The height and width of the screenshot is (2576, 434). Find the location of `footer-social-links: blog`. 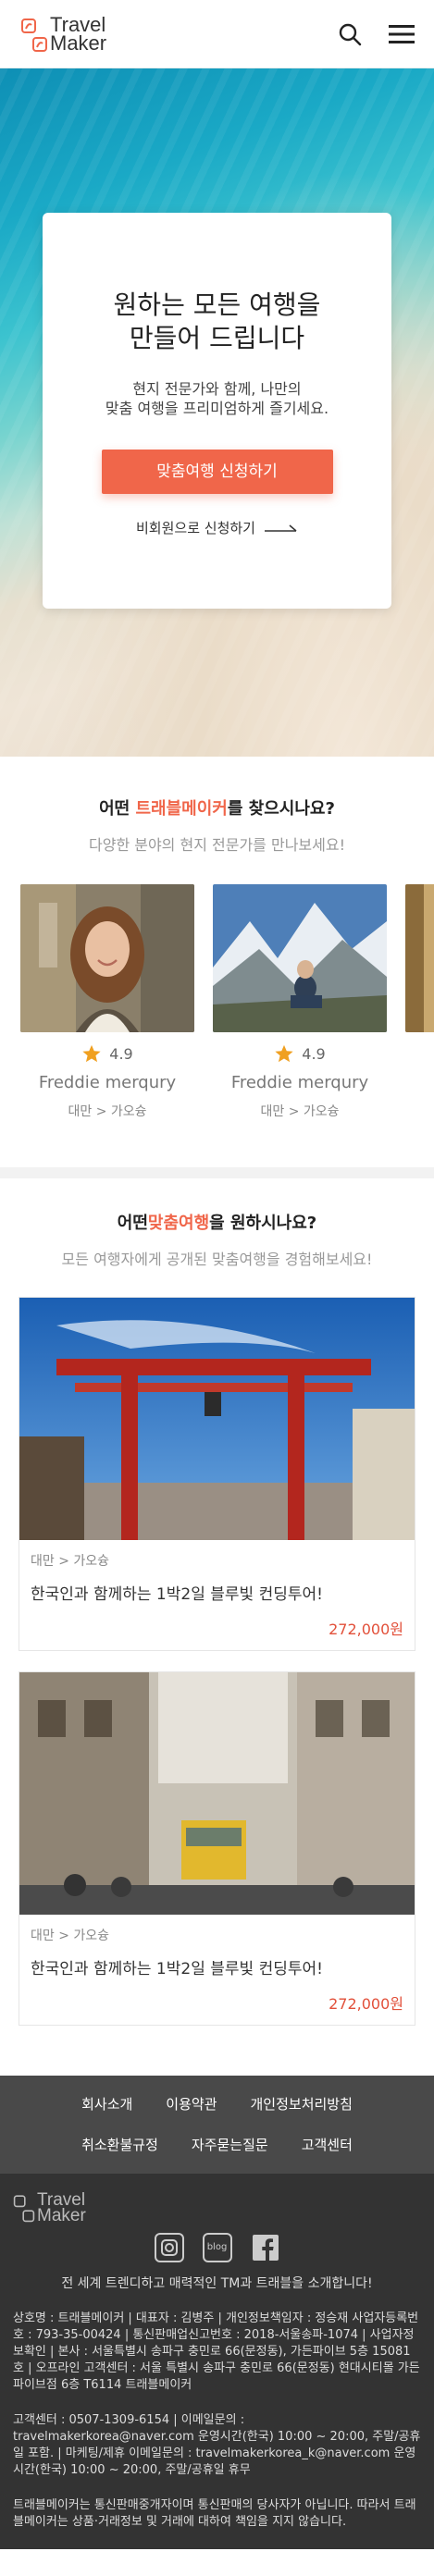

footer-social-links: blog is located at coordinates (217, 2247).